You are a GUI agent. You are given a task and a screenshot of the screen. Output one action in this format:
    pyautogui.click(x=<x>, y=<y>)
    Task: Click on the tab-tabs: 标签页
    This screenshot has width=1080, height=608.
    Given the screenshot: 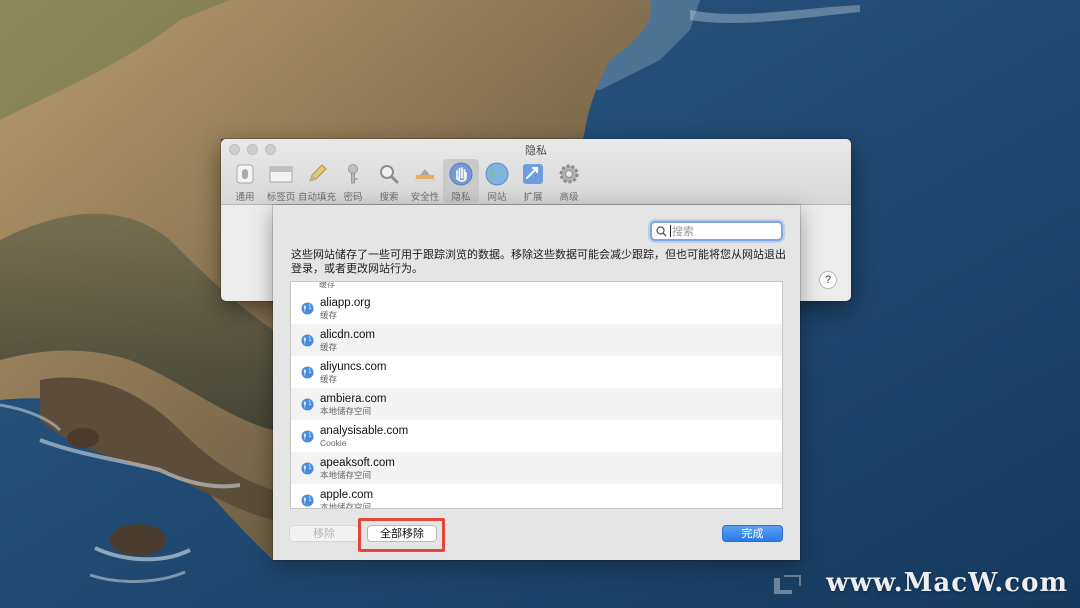 What is the action you would take?
    pyautogui.click(x=281, y=181)
    